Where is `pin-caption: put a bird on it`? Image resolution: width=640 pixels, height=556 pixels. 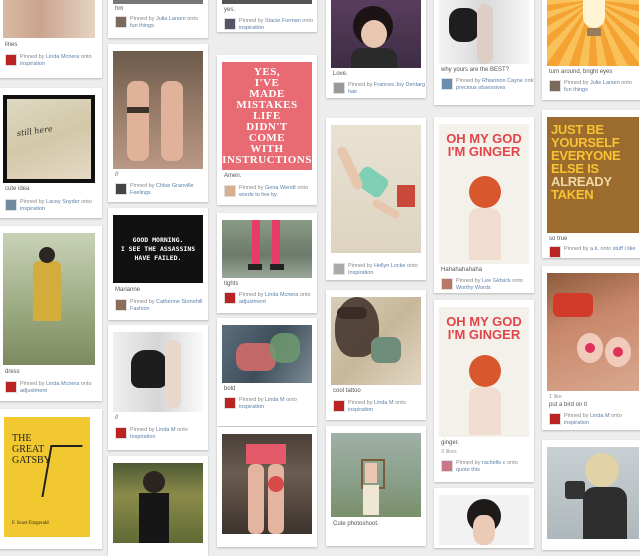 pin-caption: put a bird on it is located at coordinates (568, 405).